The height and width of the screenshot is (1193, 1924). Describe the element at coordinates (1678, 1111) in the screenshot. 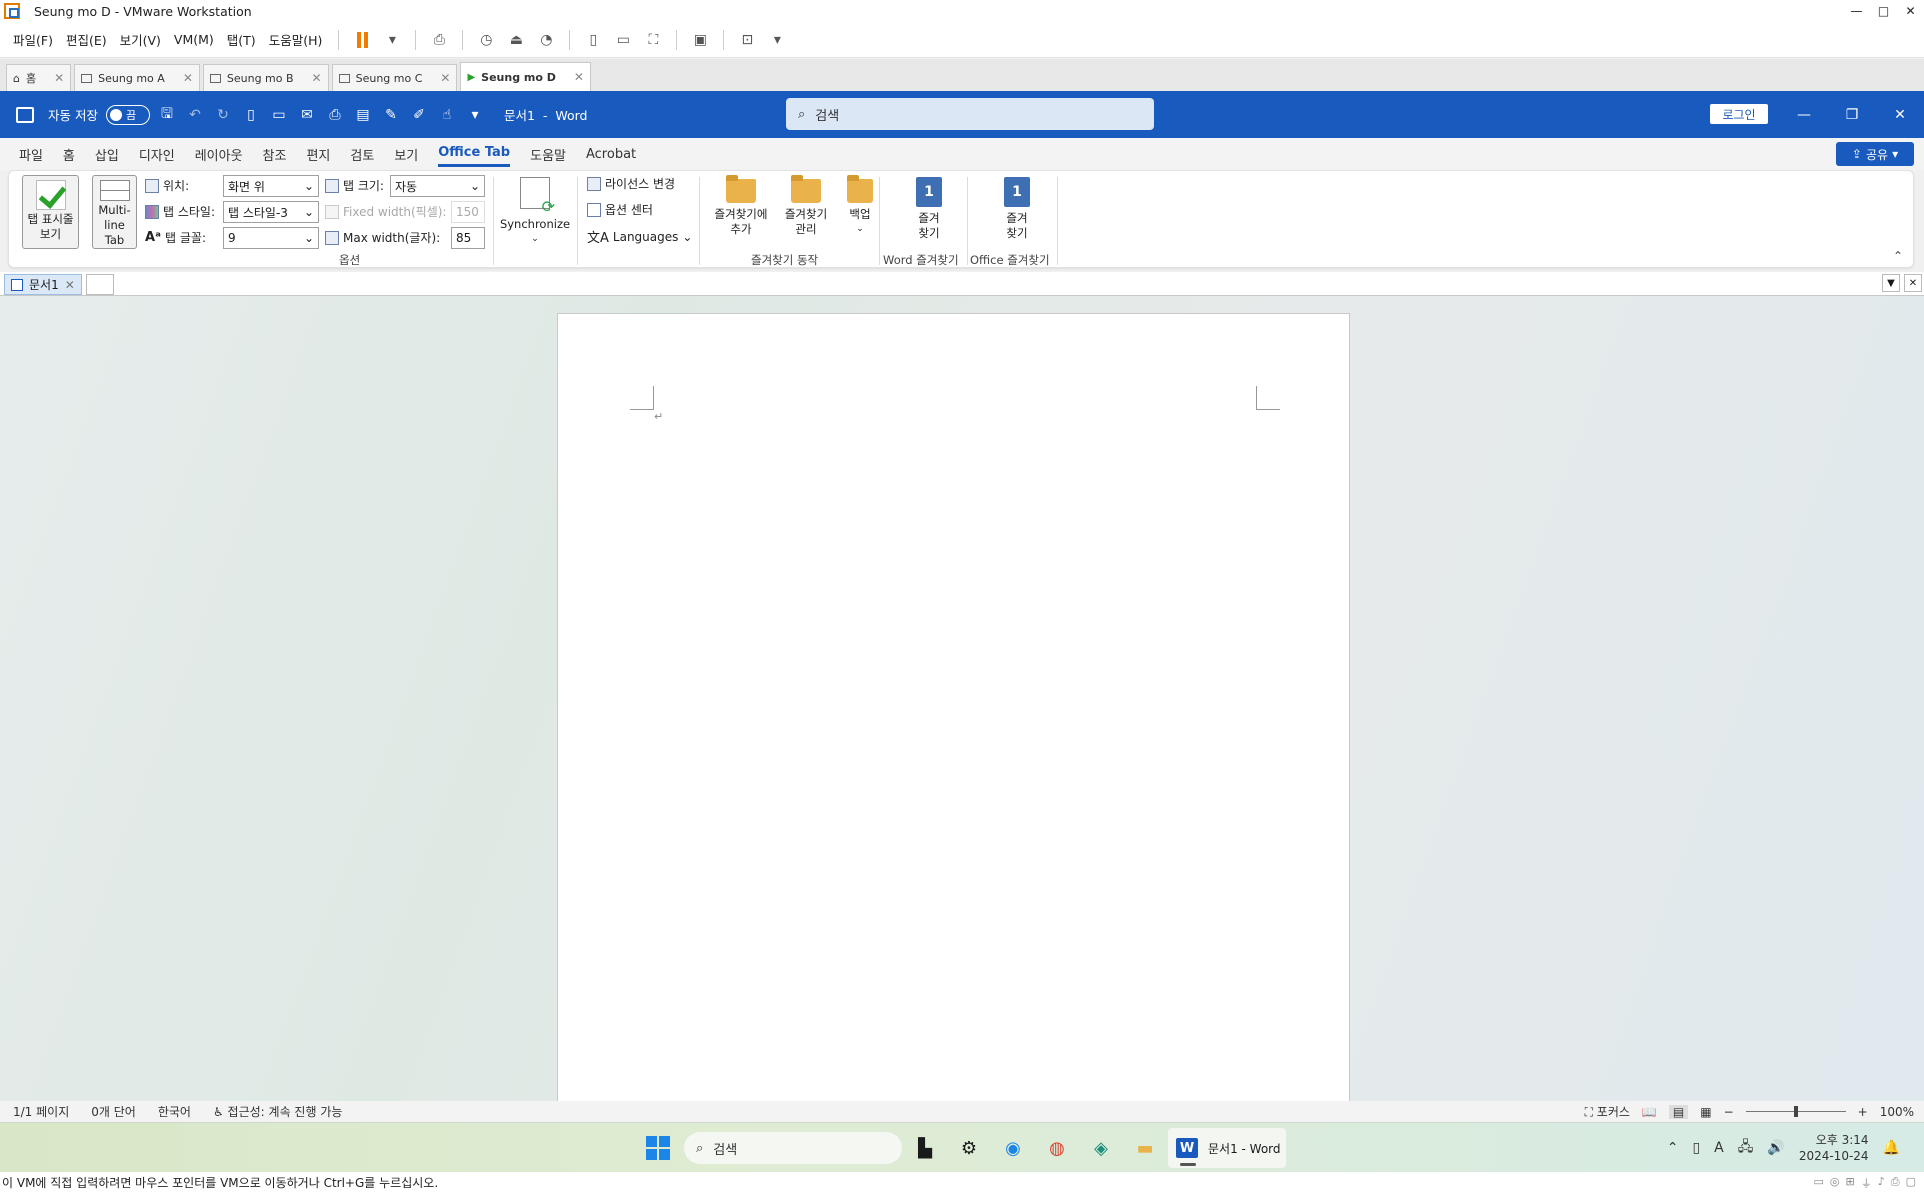

I see `print-layout-icon: ▤` at that location.